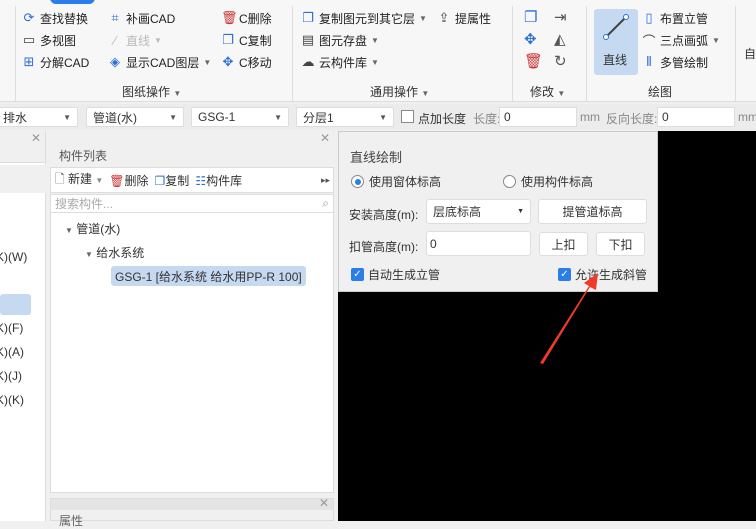  I want to click on copy-to-layer-button: ❐ 复制图元到其它层 ▼, so click(364, 18).